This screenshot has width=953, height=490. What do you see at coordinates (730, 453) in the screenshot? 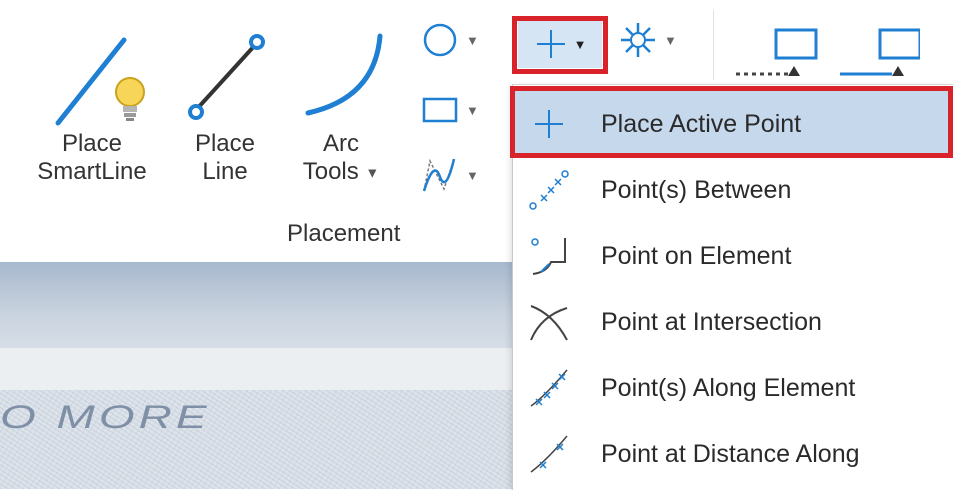
I see `menu-item-label: Point at Distance Along` at bounding box center [730, 453].